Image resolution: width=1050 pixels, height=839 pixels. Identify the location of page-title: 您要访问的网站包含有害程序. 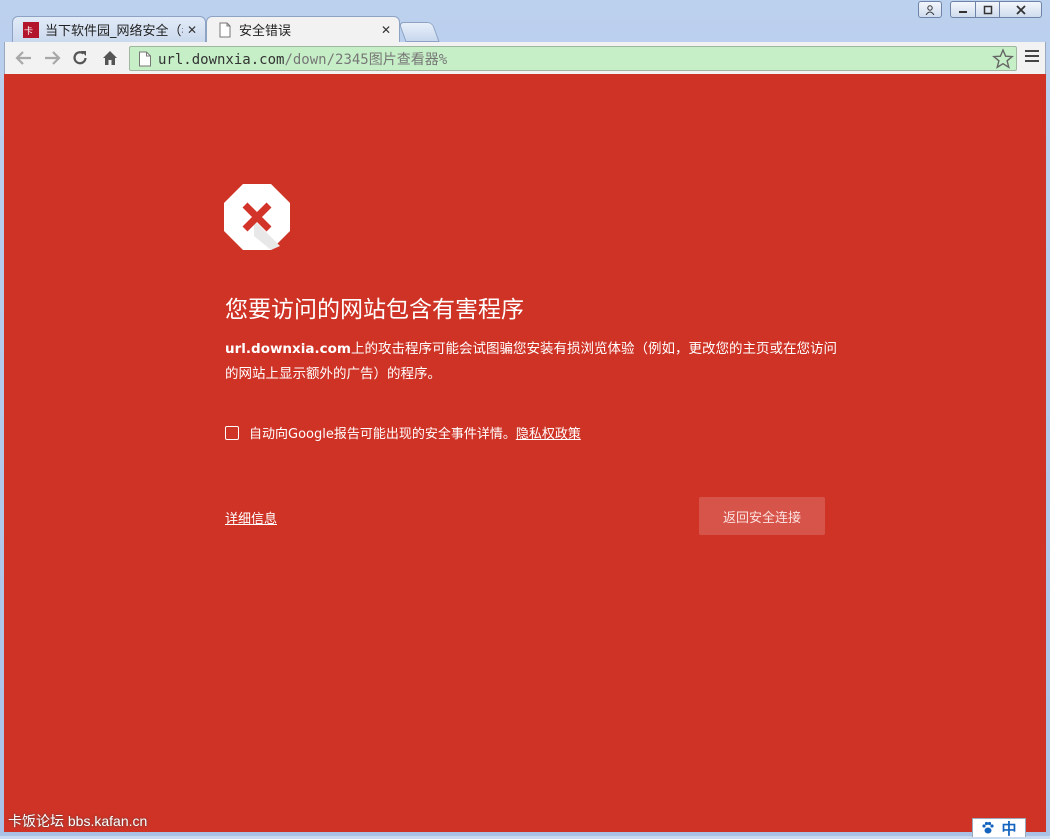
(374, 309).